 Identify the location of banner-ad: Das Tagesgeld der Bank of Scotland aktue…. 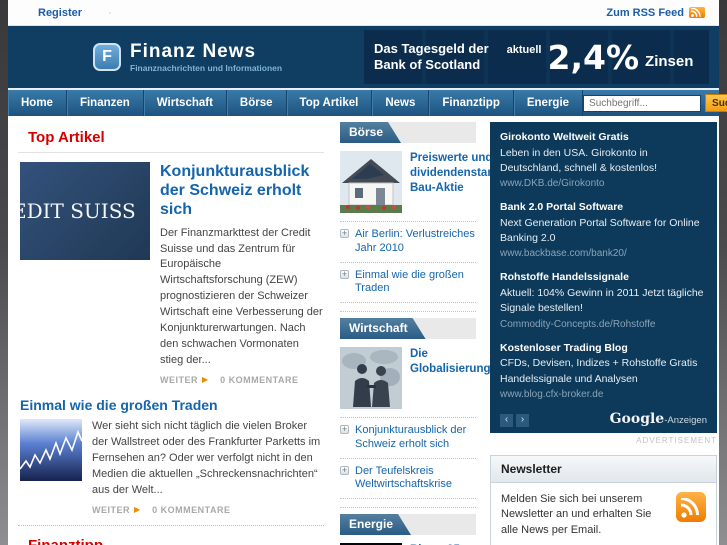
(536, 57).